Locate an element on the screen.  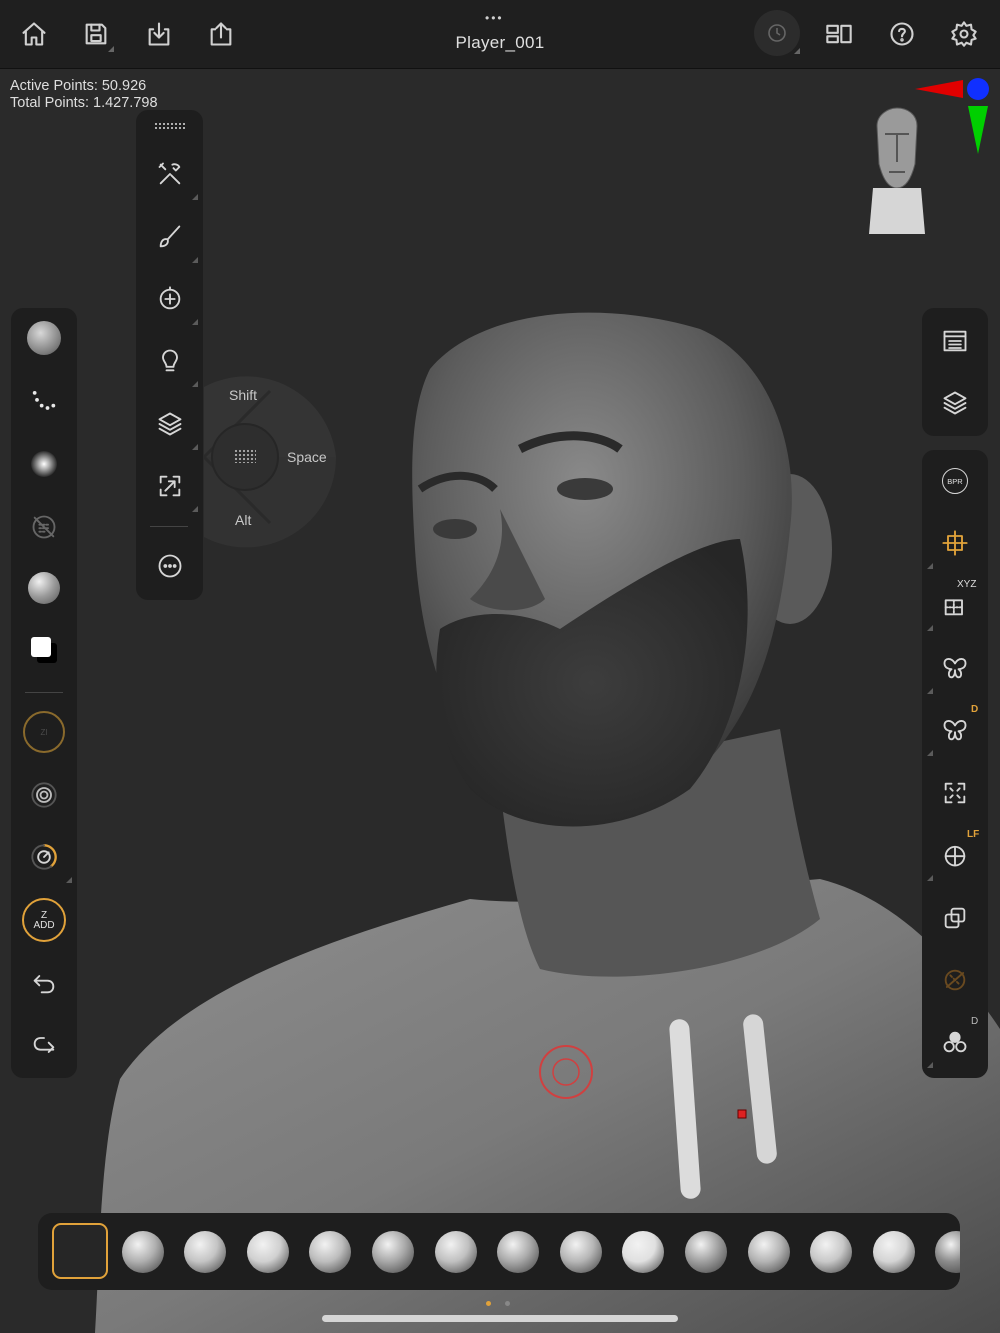
focal-shift-icon is located at coordinates (44, 795).